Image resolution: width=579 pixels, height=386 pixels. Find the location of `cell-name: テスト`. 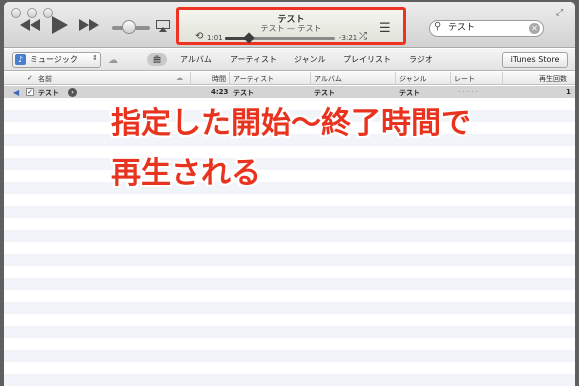

cell-name: テスト is located at coordinates (48, 93).